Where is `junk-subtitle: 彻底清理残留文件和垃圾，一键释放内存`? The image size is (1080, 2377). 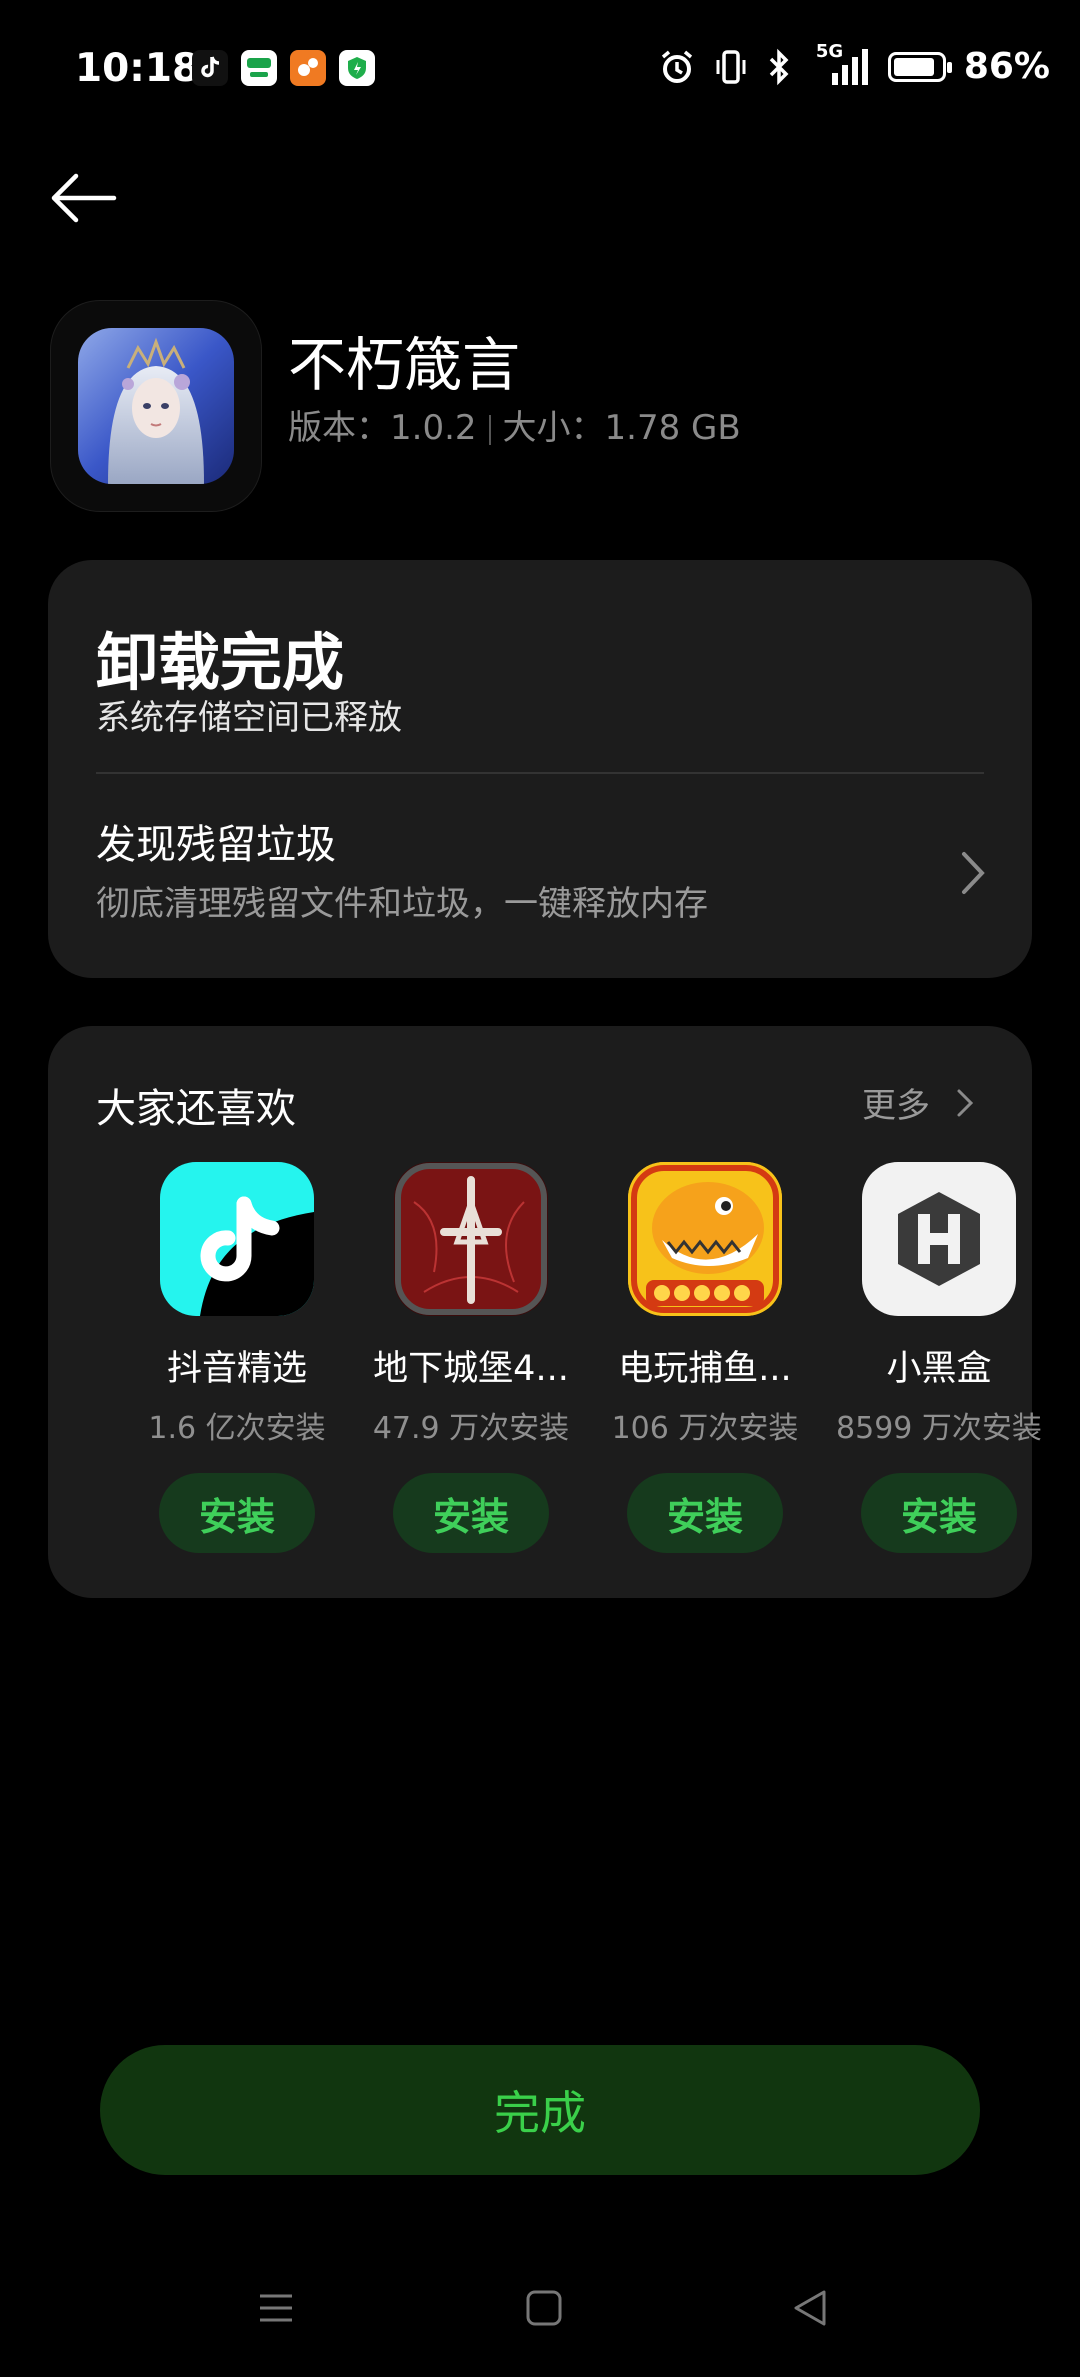 junk-subtitle: 彻底清理残留文件和垃圾，一键释放内存 is located at coordinates (402, 904).